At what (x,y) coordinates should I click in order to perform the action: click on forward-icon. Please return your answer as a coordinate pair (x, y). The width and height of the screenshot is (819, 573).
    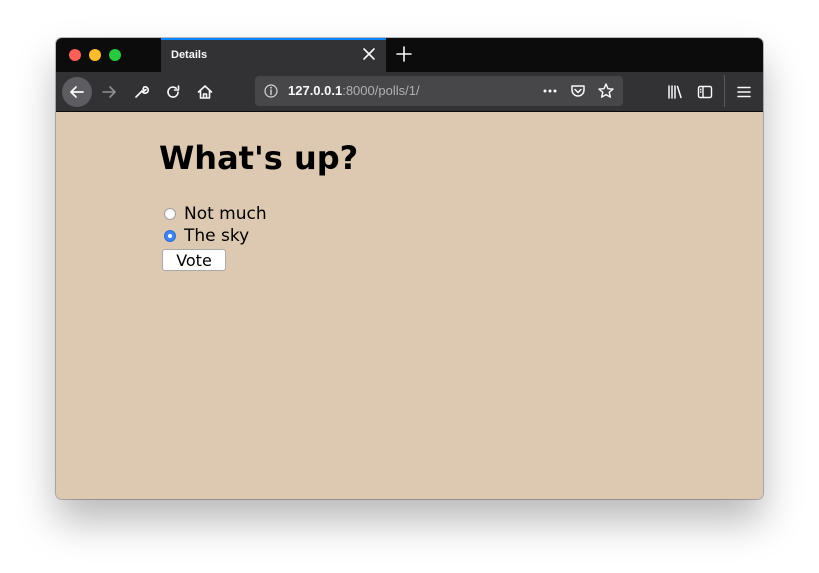
    Looking at the image, I should click on (109, 92).